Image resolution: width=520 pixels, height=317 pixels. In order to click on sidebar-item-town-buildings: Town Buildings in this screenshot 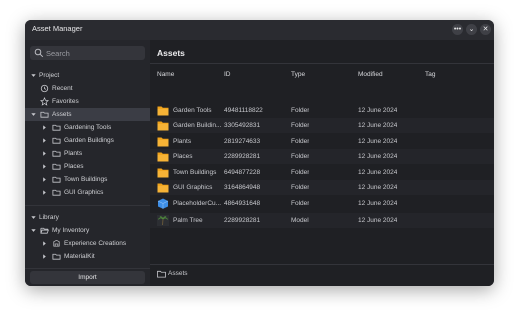, I will do `click(87, 179)`.